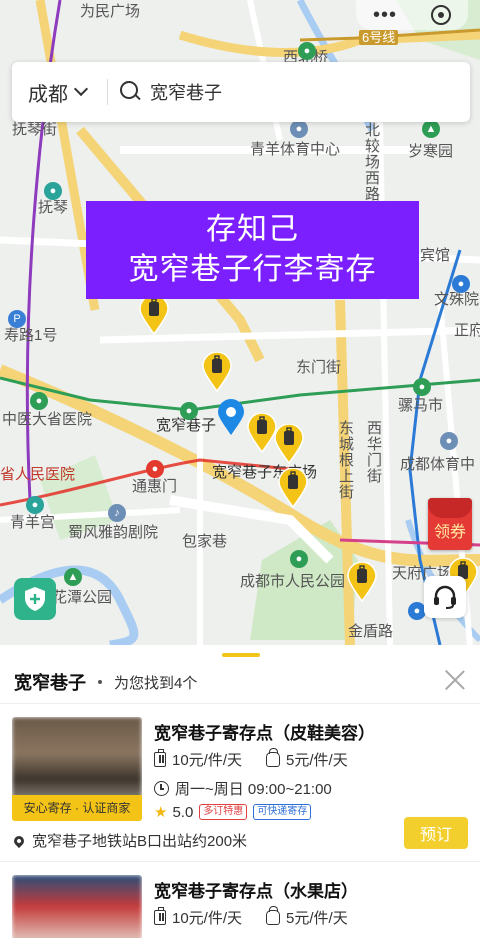  Describe the element at coordinates (33, 522) in the screenshot. I see `map-label-qingyanggong: 青羊宫` at that location.